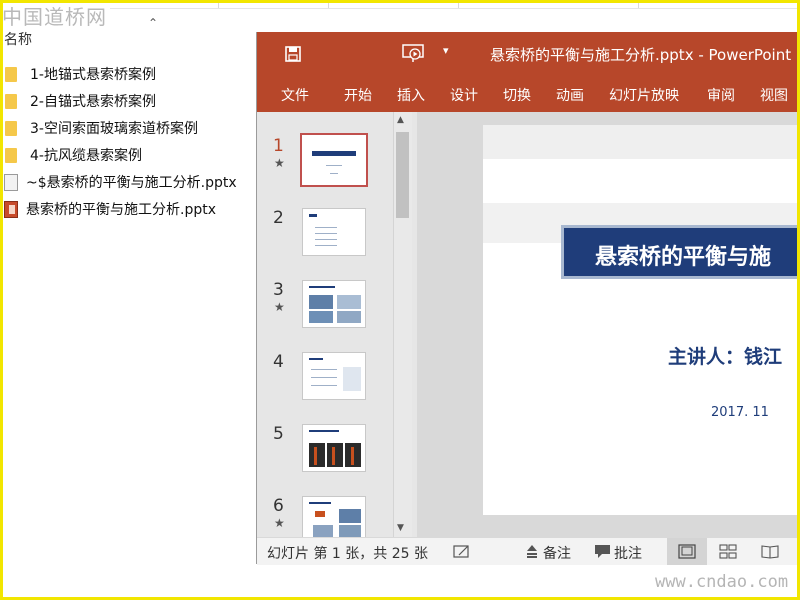 Image resolution: width=800 pixels, height=600 pixels. I want to click on thumbnail-item: 5, so click(325, 454).